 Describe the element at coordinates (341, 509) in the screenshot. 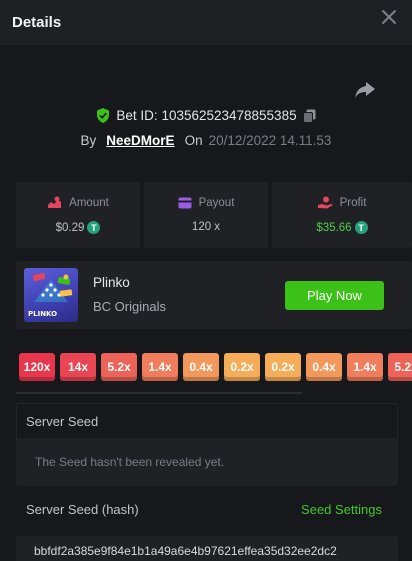

I see `seed-settings-link: Seed Settings` at that location.